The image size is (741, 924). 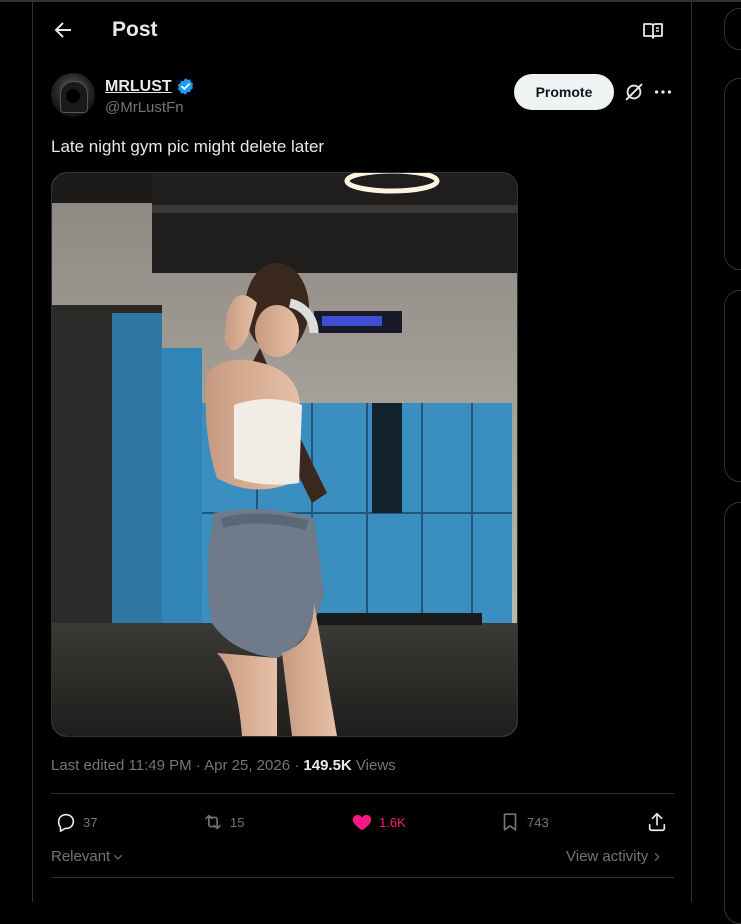 I want to click on chevron-right-icon, so click(x=657, y=856).